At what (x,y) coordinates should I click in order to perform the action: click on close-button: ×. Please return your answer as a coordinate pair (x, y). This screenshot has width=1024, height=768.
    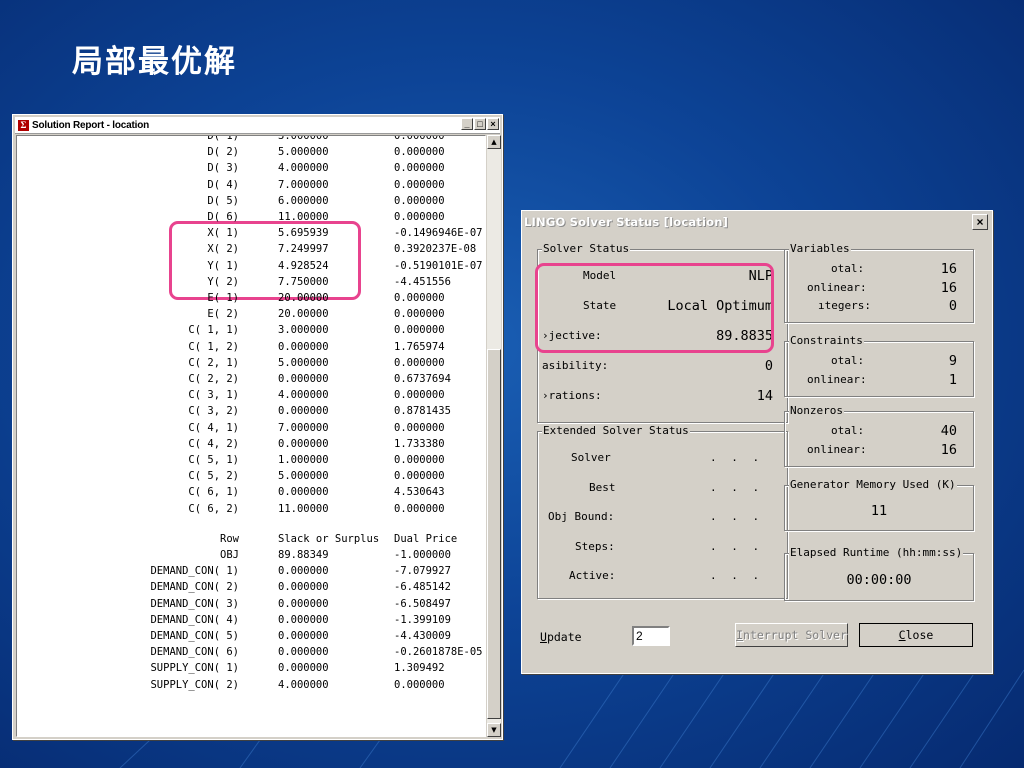
    Looking at the image, I should click on (493, 124).